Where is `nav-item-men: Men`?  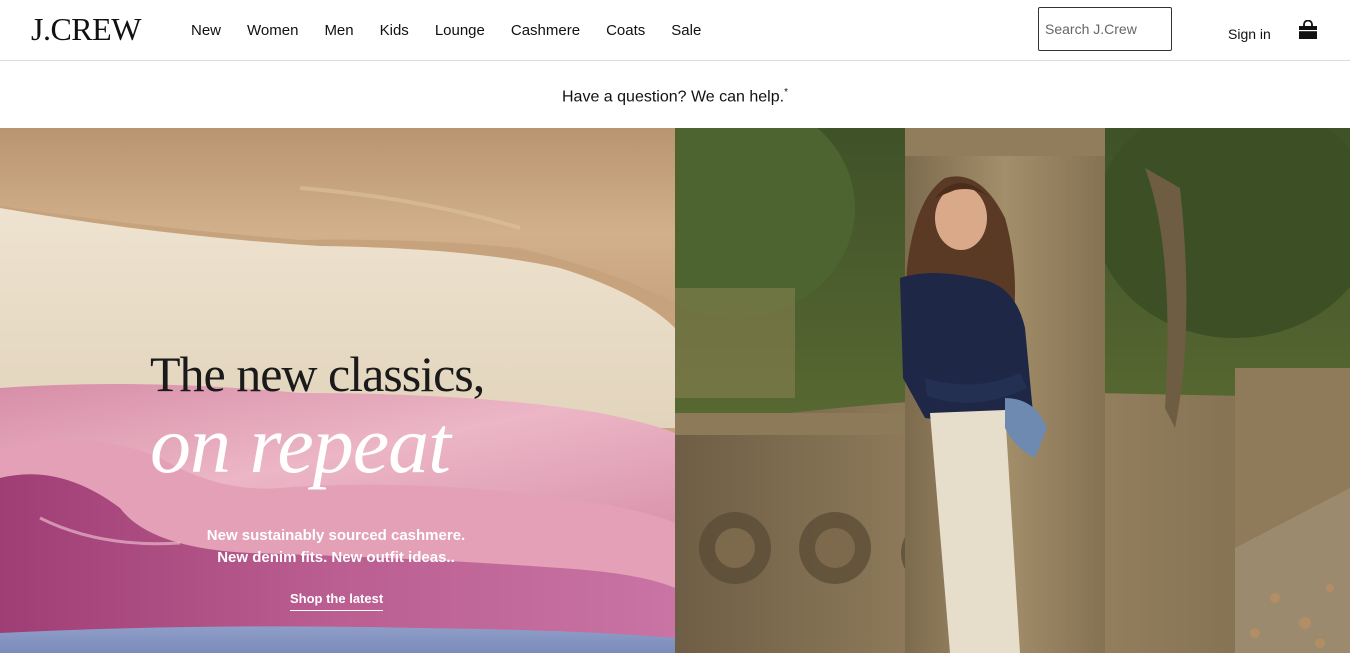
nav-item-men: Men is located at coordinates (338, 31).